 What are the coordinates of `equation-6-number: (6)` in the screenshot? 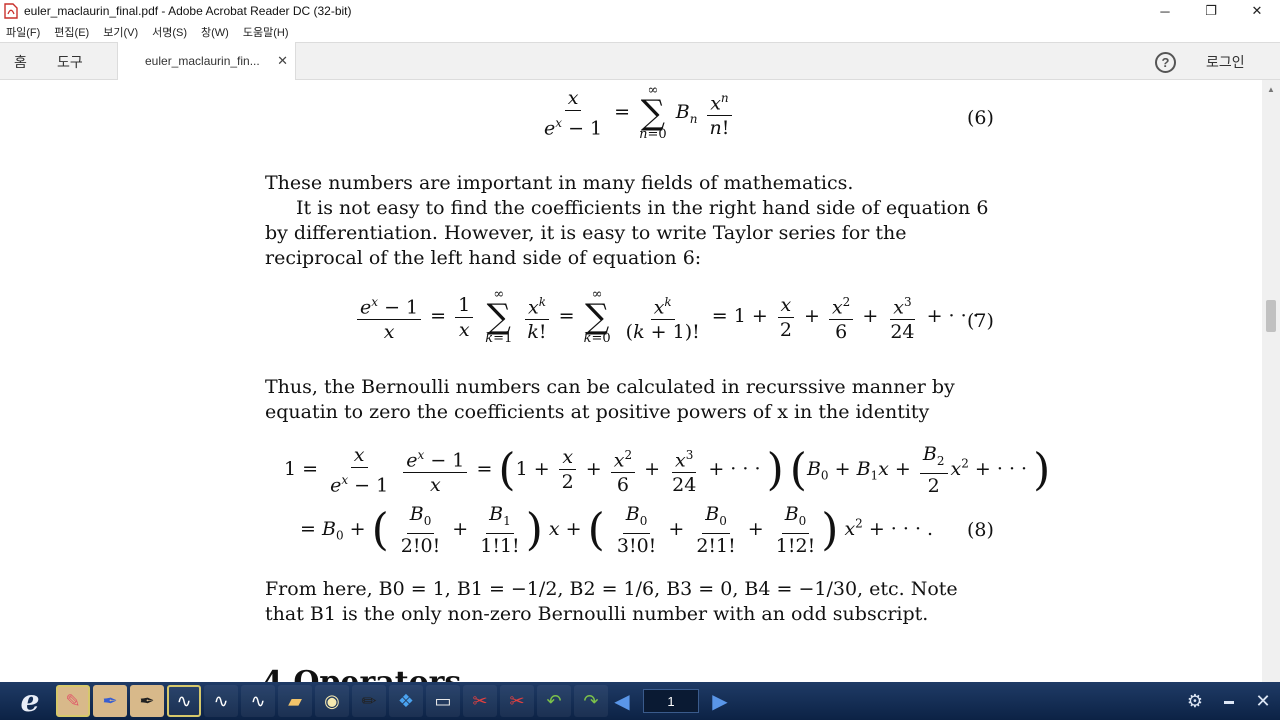 It's located at (980, 118).